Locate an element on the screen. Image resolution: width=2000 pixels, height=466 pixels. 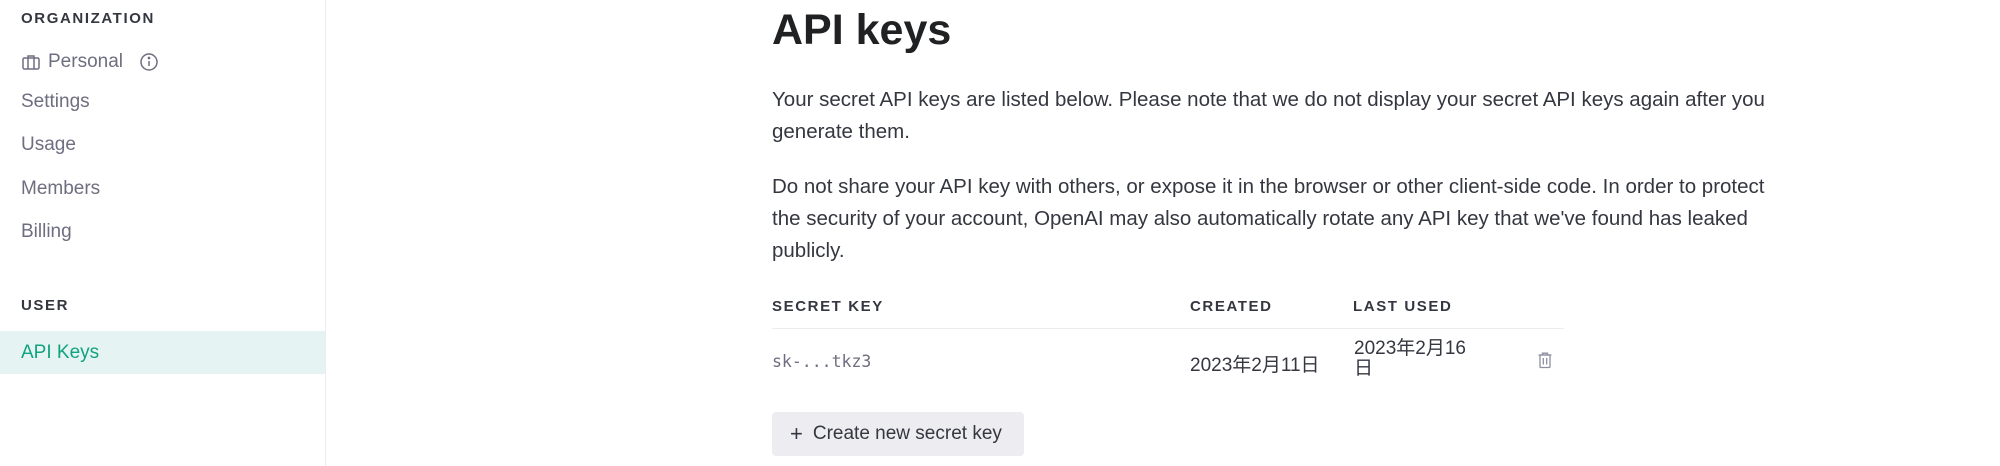
trash-icon is located at coordinates (1545, 360).